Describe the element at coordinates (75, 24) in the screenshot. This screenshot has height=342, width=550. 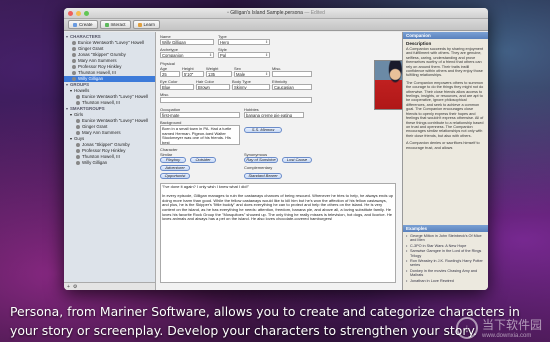
I see `create-icon` at that location.